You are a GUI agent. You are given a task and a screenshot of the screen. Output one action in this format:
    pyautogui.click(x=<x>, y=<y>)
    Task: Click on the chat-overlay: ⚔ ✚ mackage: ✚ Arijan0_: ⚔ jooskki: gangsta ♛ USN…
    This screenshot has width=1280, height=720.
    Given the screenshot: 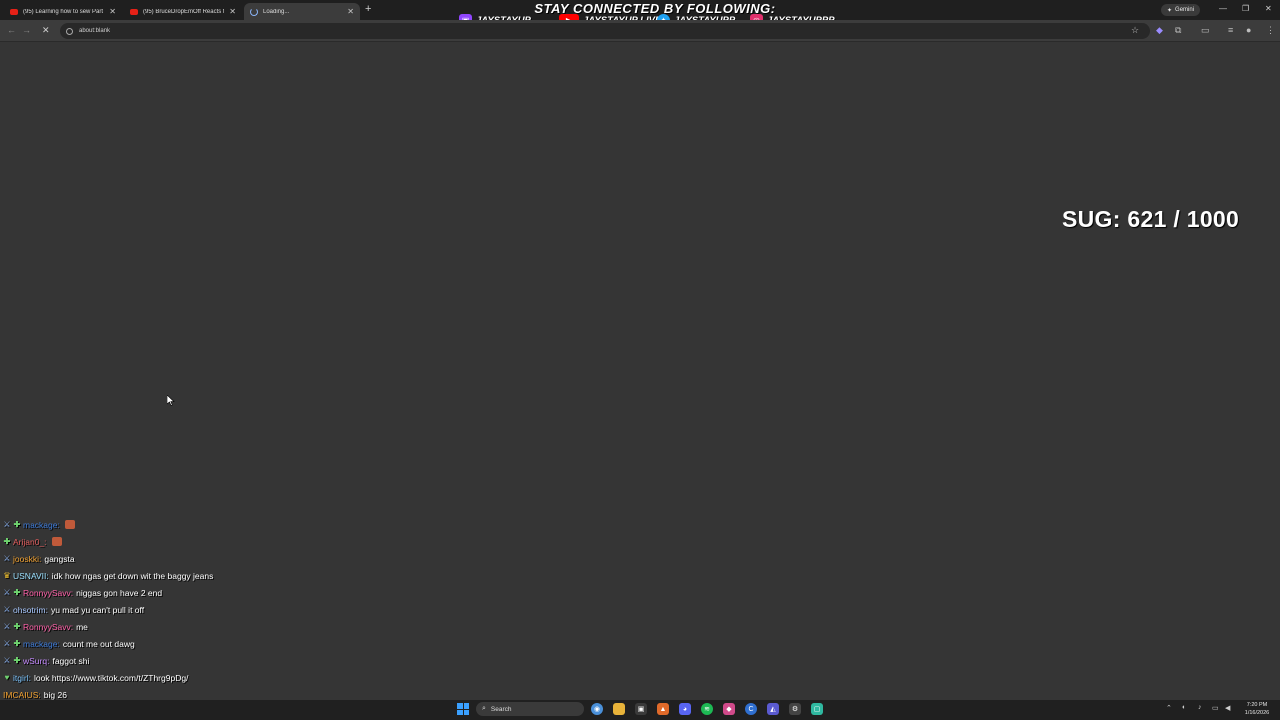 What is the action you would take?
    pyautogui.click(x=213, y=618)
    